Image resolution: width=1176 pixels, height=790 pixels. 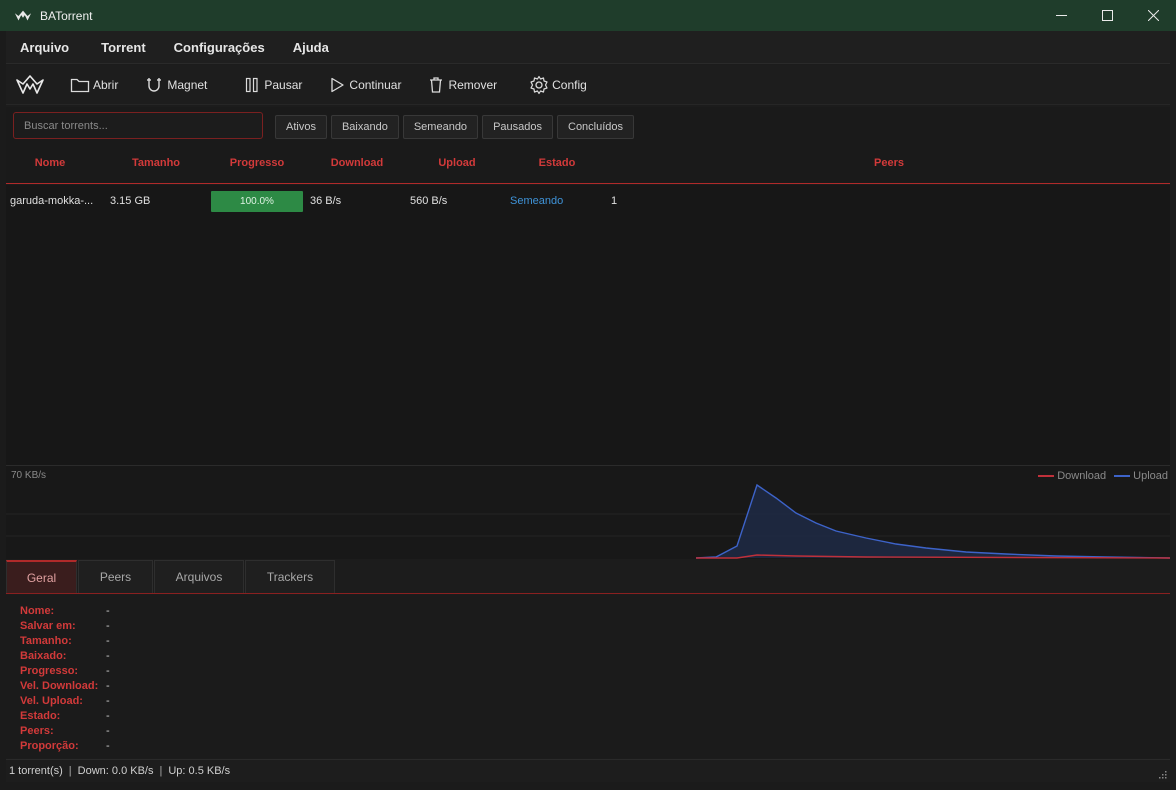 I want to click on progress-bar: 100.0%, so click(x=257, y=201).